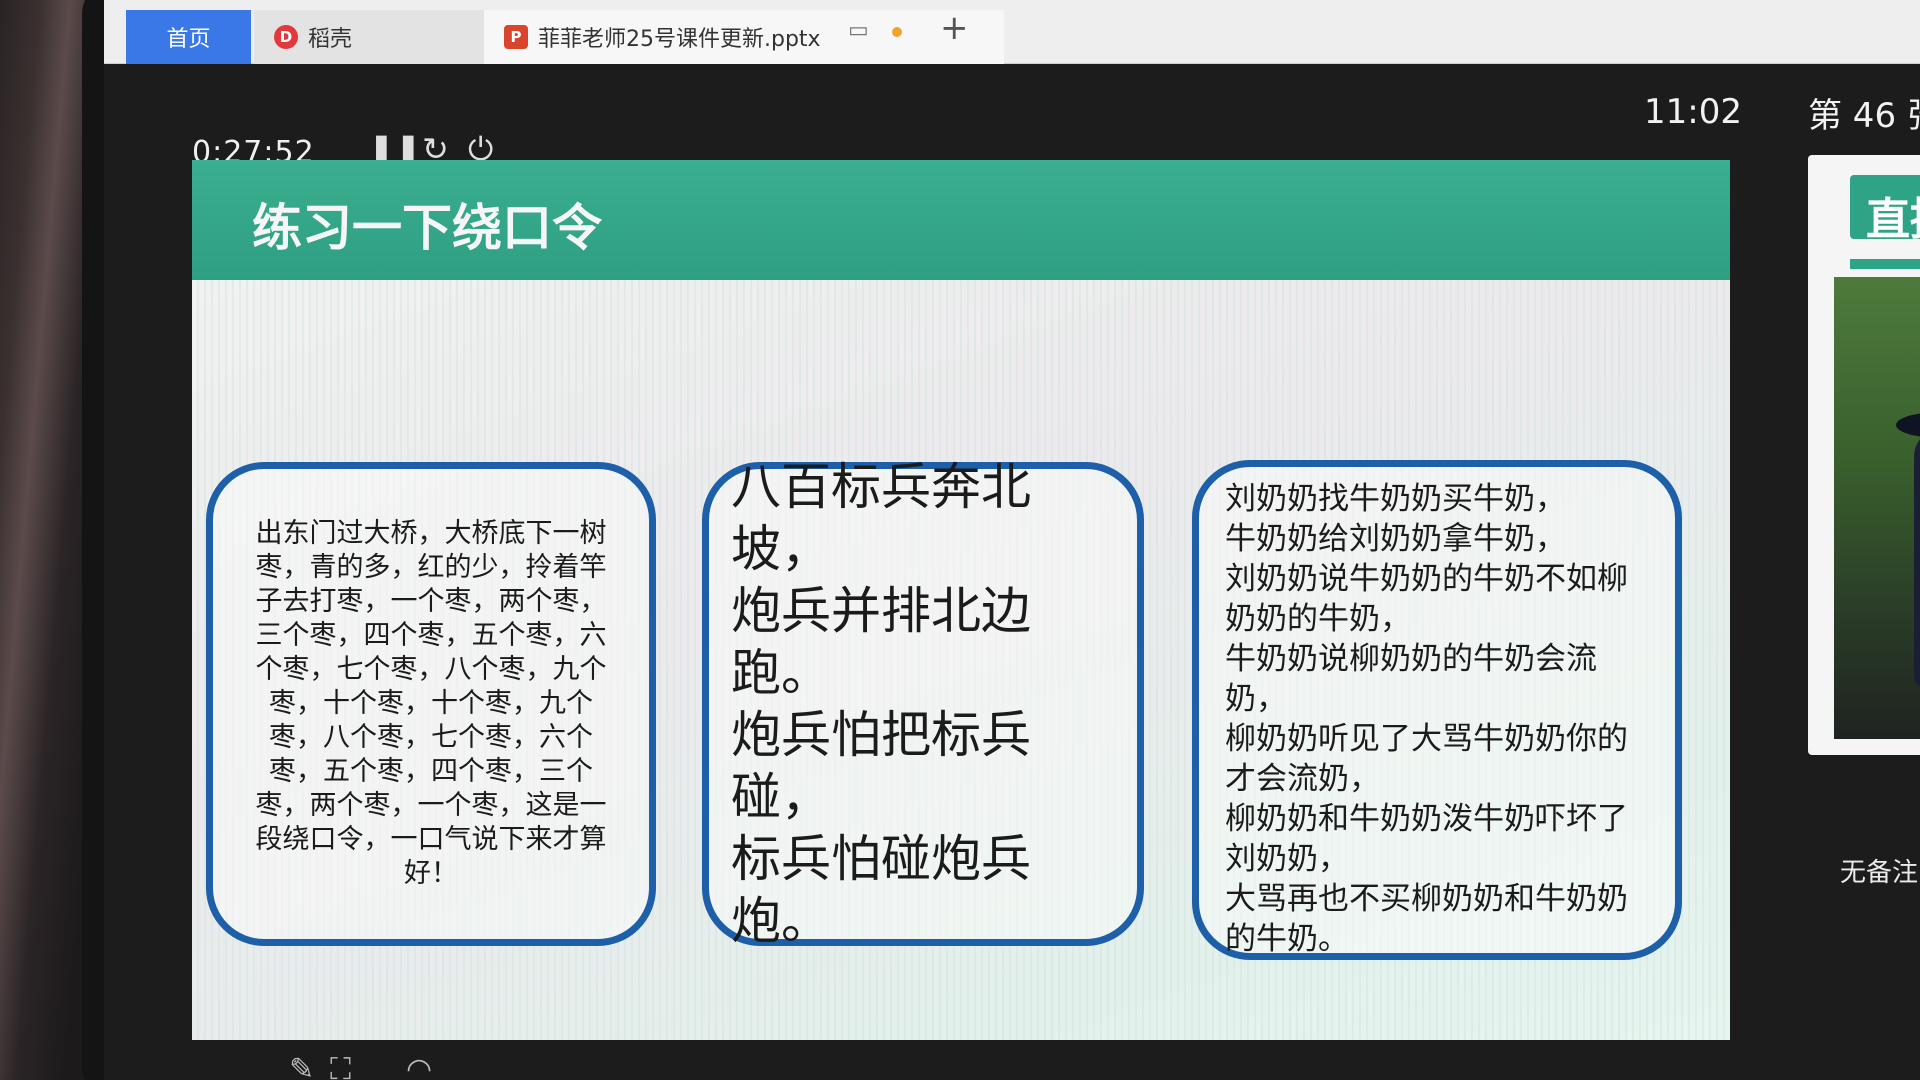 The width and height of the screenshot is (1920, 1080). Describe the element at coordinates (1879, 873) in the screenshot. I see `speaker-notes: 无备注` at that location.